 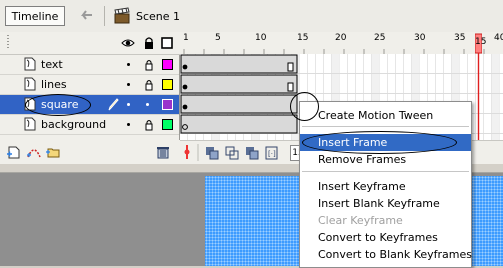 What do you see at coordinates (385, 115) in the screenshot?
I see `menu-item-create-motion-tween: Create Motion Tween` at bounding box center [385, 115].